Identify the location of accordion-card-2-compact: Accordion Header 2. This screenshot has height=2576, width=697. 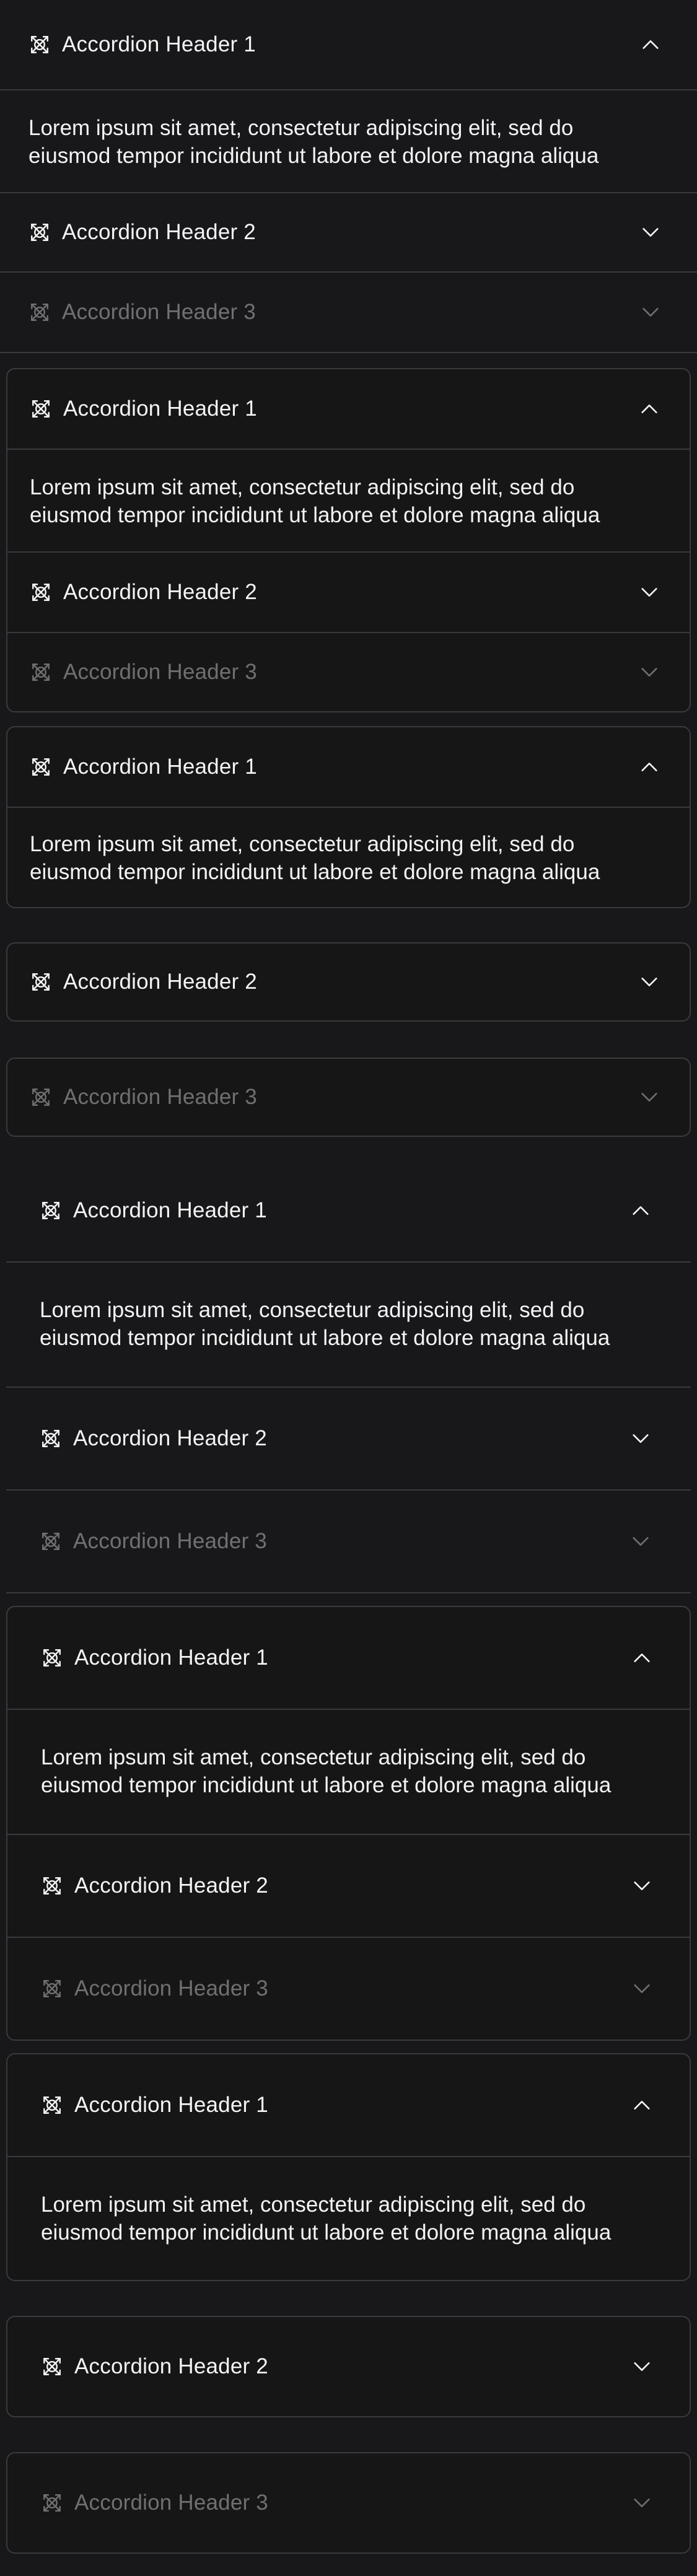
(348, 982).